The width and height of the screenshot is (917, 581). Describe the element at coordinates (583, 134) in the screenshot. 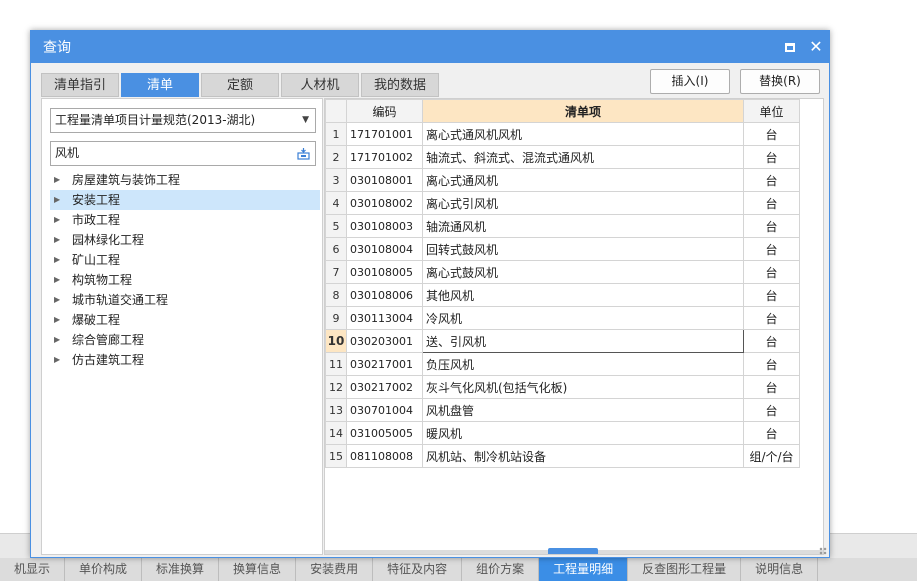

I see `name-cell: 离心式通风机风机` at that location.